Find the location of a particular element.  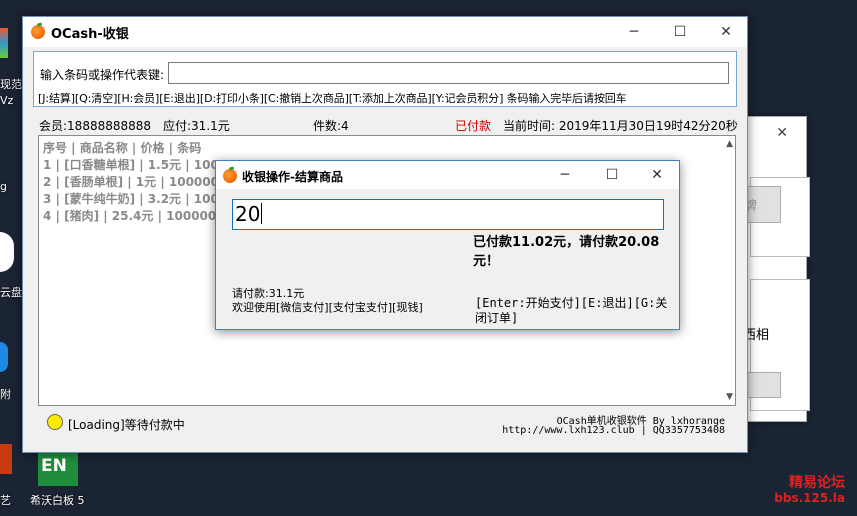

dialog-key-hints: [Enter:开始支付][E:退出][G:关闭订单] is located at coordinates (571, 310).